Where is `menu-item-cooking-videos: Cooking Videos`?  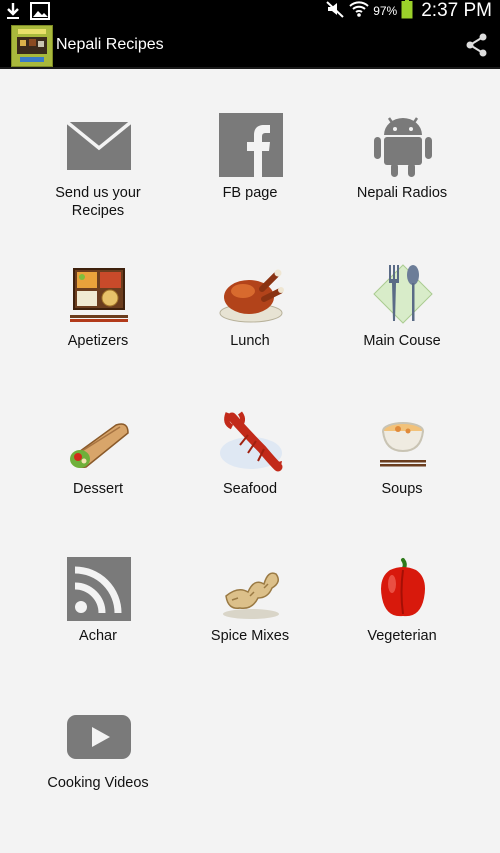 menu-item-cooking-videos: Cooking Videos is located at coordinates (98, 727).